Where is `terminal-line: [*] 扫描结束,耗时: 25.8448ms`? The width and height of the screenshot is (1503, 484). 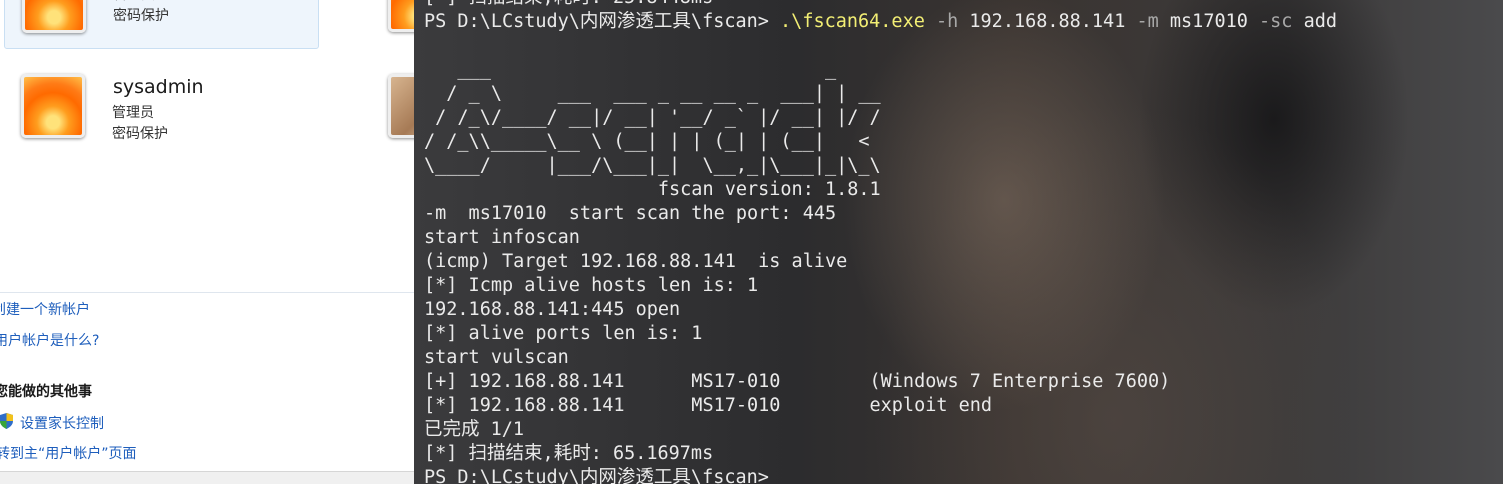 terminal-line: [*] 扫描结束,耗时: 25.8448ms is located at coordinates (568, 5).